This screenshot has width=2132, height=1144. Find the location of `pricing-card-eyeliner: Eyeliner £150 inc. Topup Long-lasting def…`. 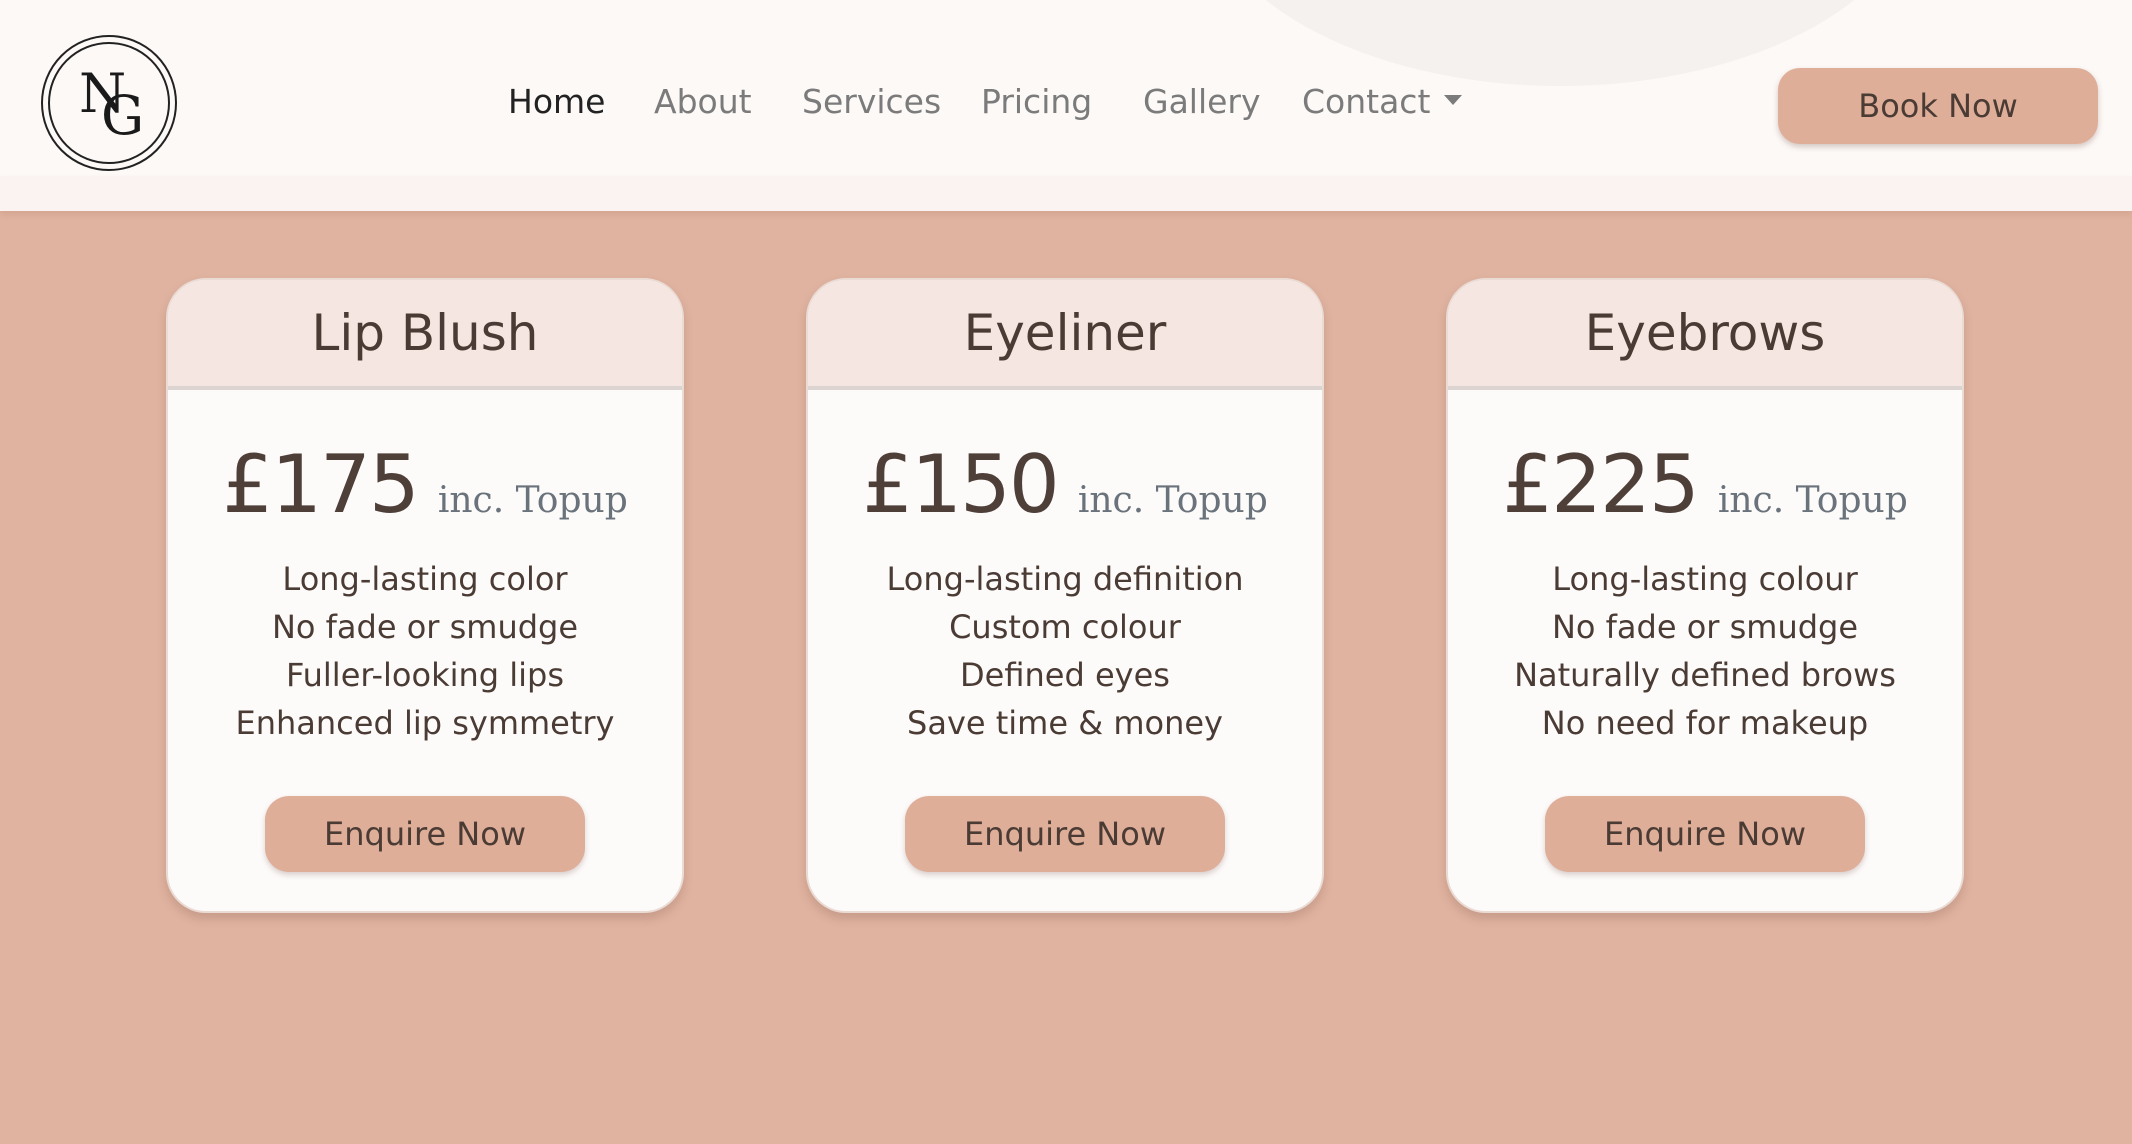

pricing-card-eyeliner: Eyeliner £150 inc. Topup Long-lasting def… is located at coordinates (1065, 595).